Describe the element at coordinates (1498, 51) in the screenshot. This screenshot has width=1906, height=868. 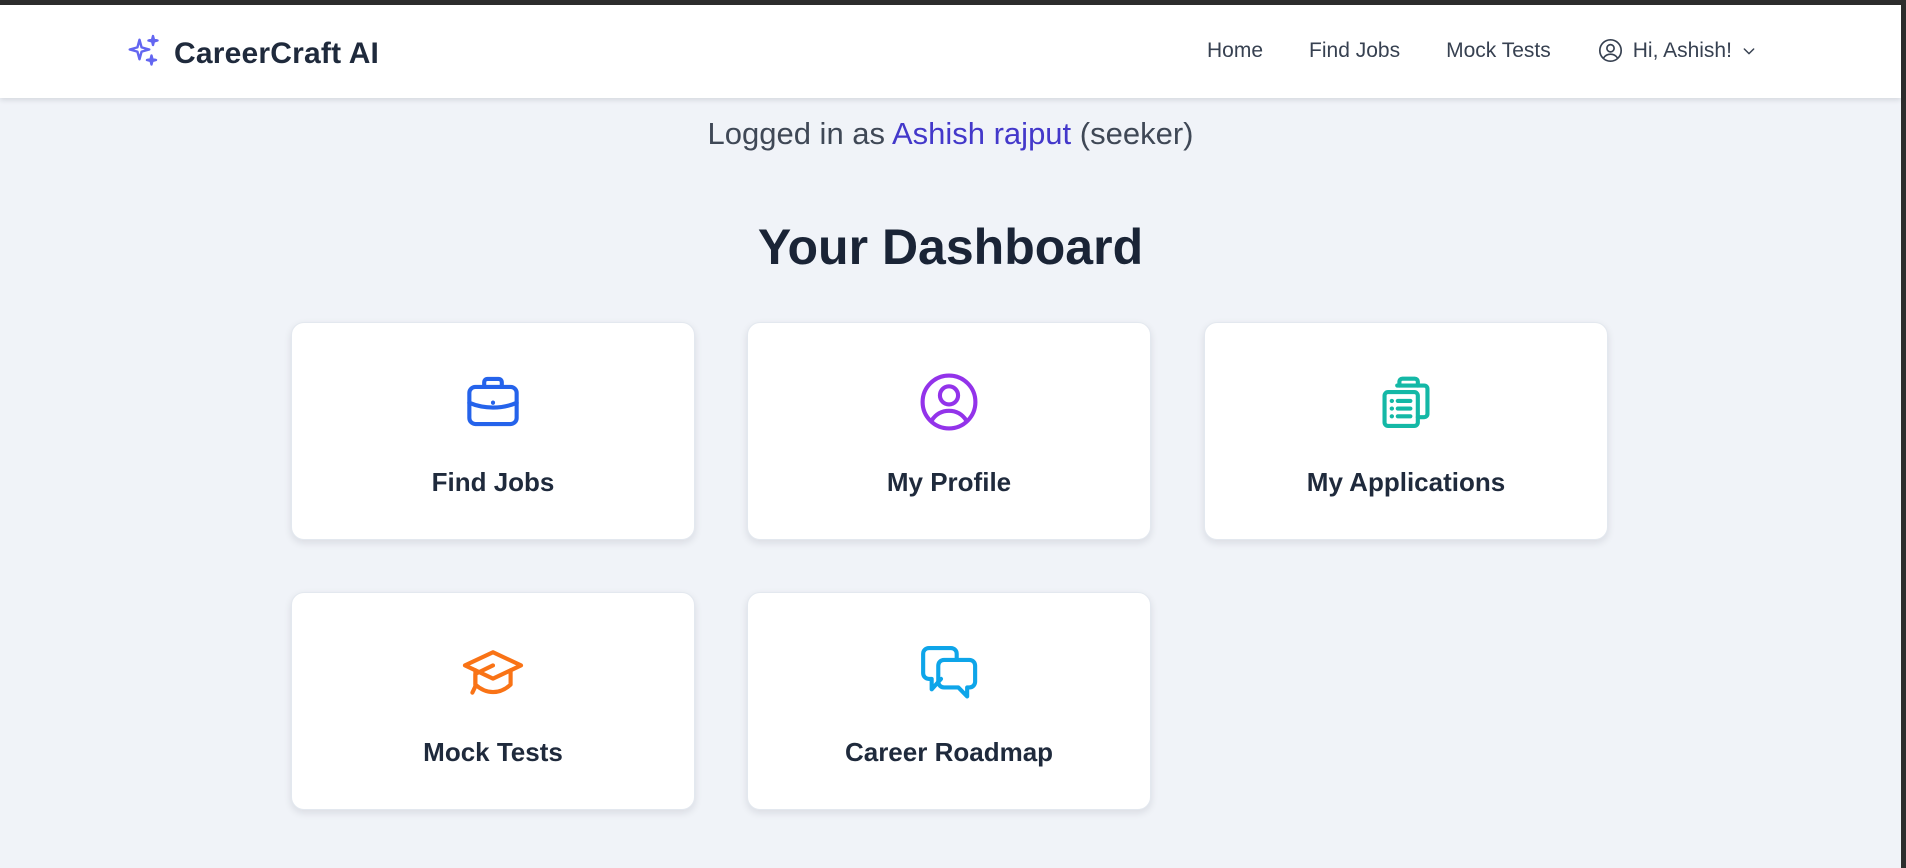
I see `nav-mock-tests: Mock Tests` at that location.